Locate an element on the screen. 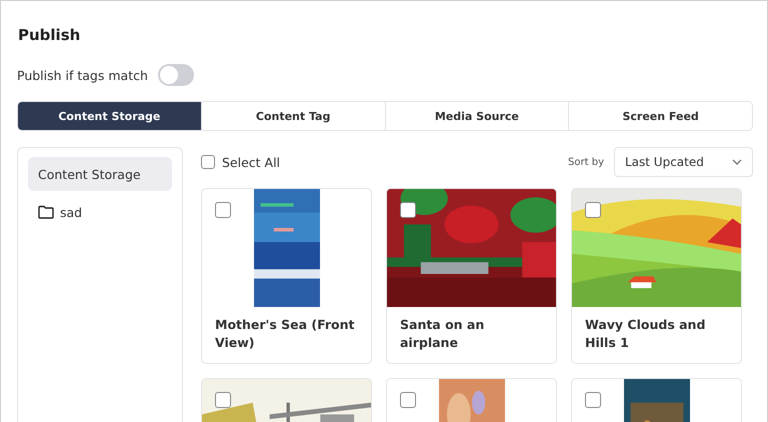 This screenshot has height=422, width=768. select-all-label: Select All is located at coordinates (251, 162).